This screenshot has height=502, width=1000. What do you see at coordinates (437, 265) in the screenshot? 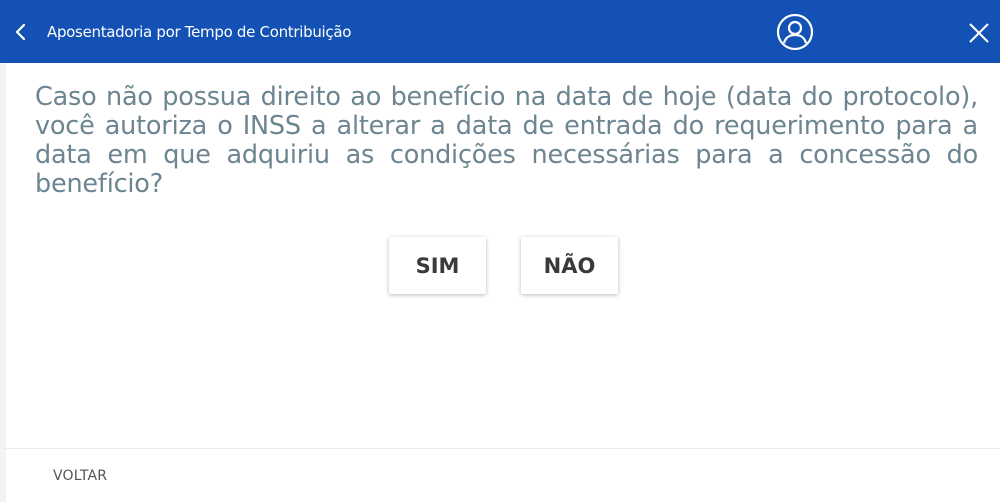
I see `yes-button: SIM` at bounding box center [437, 265].